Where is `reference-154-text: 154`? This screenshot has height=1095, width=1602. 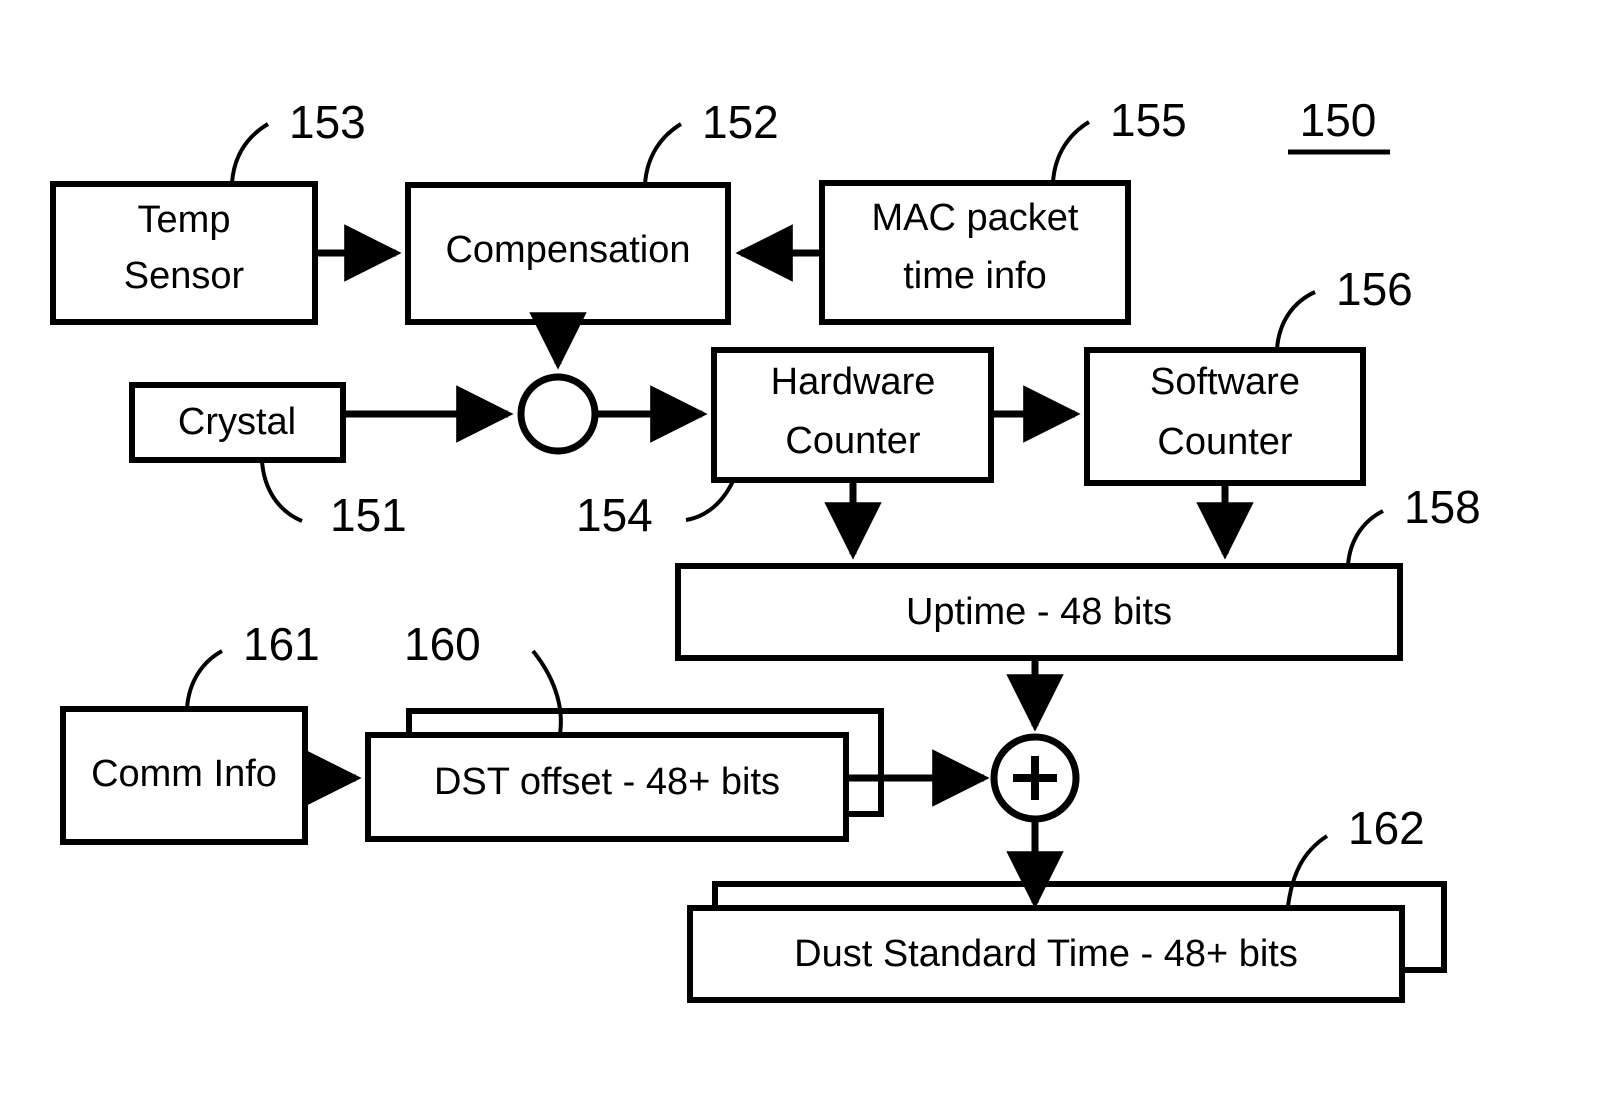 reference-154-text: 154 is located at coordinates (614, 515).